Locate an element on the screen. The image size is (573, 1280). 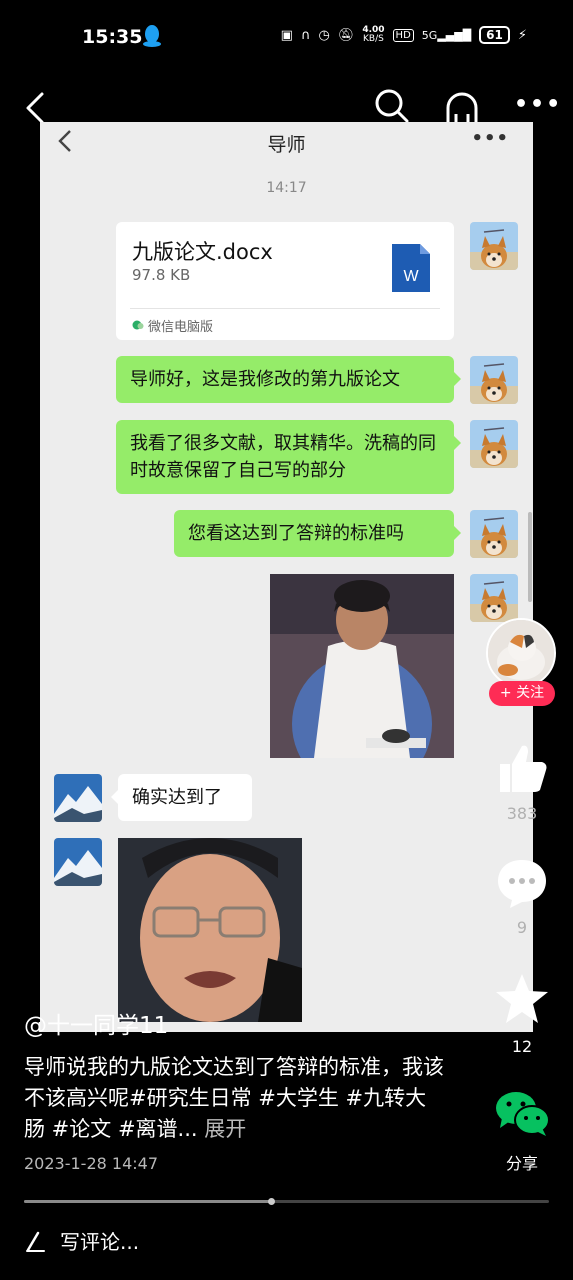
video-progress-bar is located at coordinates (286, 1201).